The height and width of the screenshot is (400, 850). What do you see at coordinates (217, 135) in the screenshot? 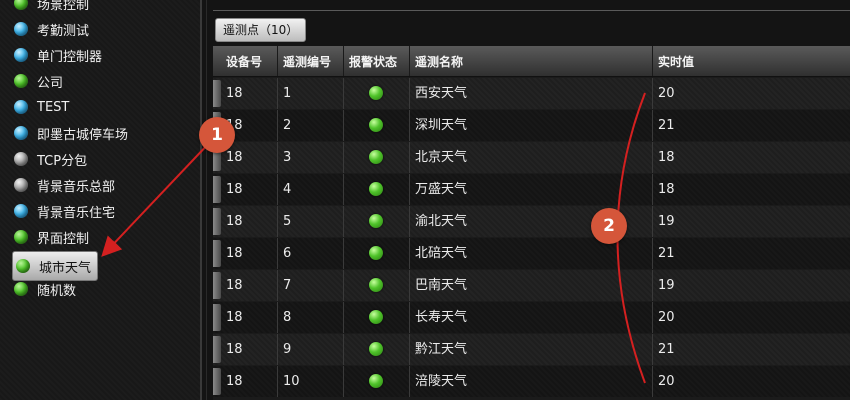
I see `annotation-badge-1: 1` at bounding box center [217, 135].